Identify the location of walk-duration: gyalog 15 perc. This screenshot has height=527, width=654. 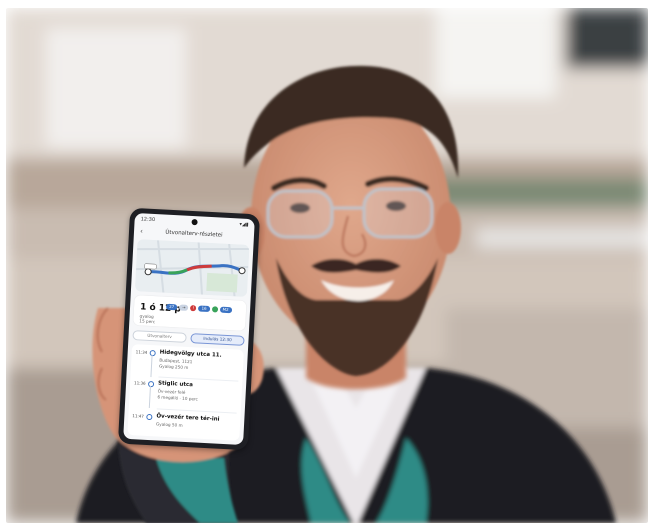
(147, 319).